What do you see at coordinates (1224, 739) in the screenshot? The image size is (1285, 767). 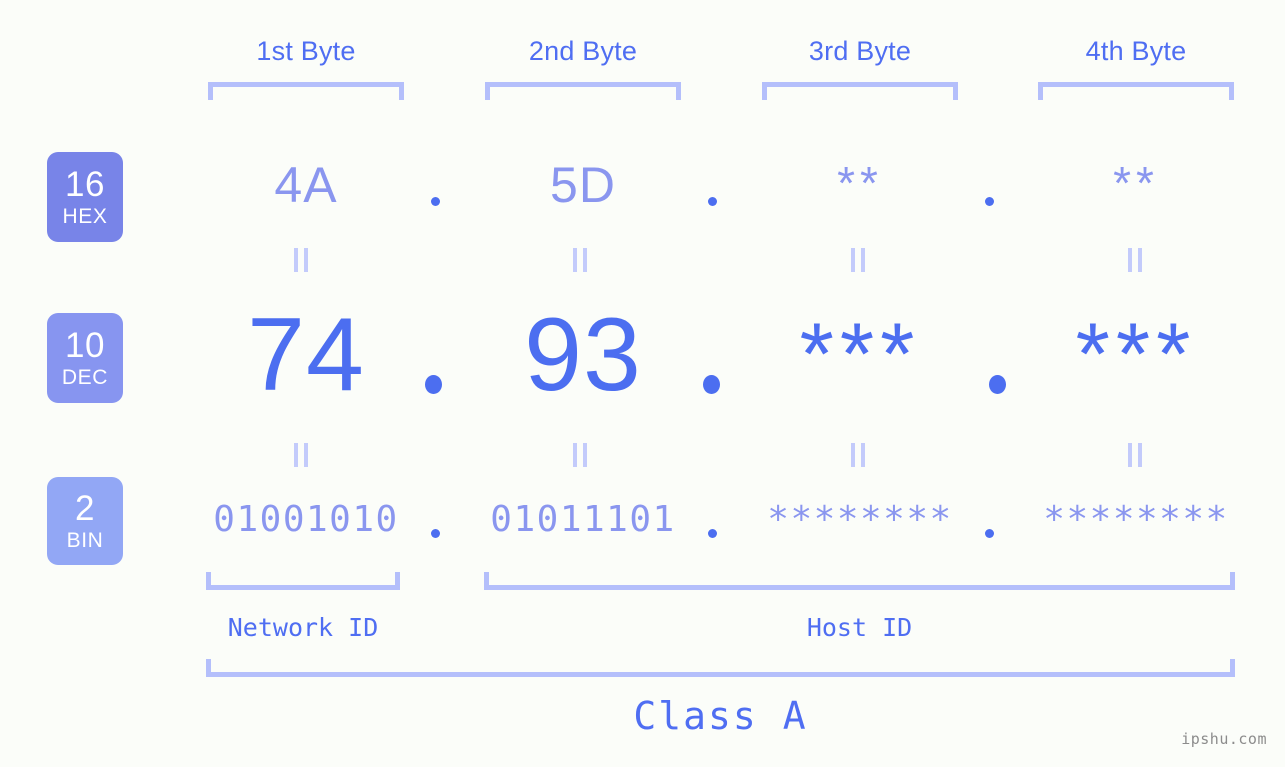 I see `site-watermark: ipshu.com` at bounding box center [1224, 739].